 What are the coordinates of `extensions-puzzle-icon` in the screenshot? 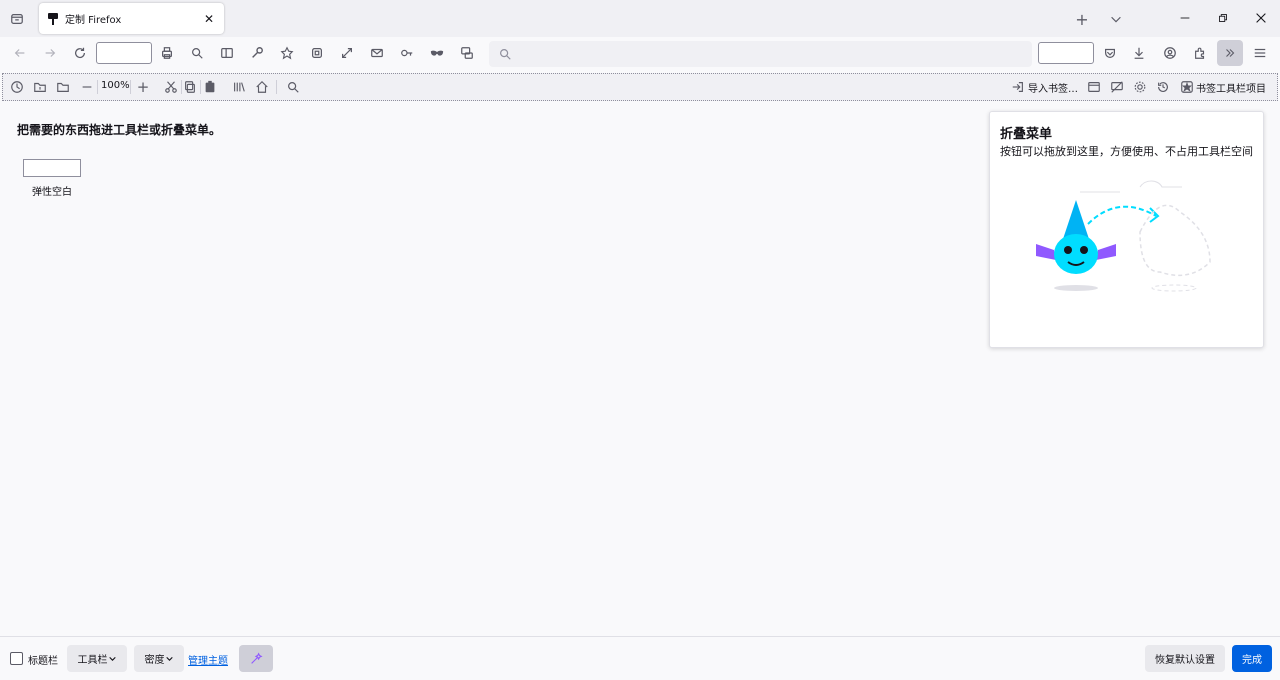 It's located at (1200, 53).